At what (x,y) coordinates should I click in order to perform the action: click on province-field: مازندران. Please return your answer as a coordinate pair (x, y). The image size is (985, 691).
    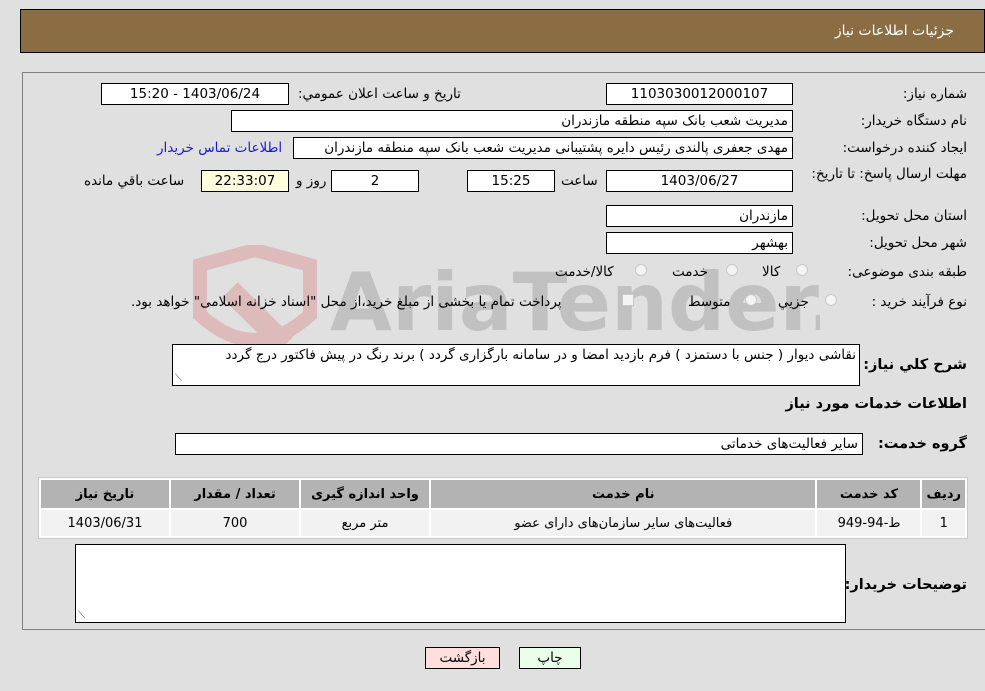
    Looking at the image, I should click on (699, 216).